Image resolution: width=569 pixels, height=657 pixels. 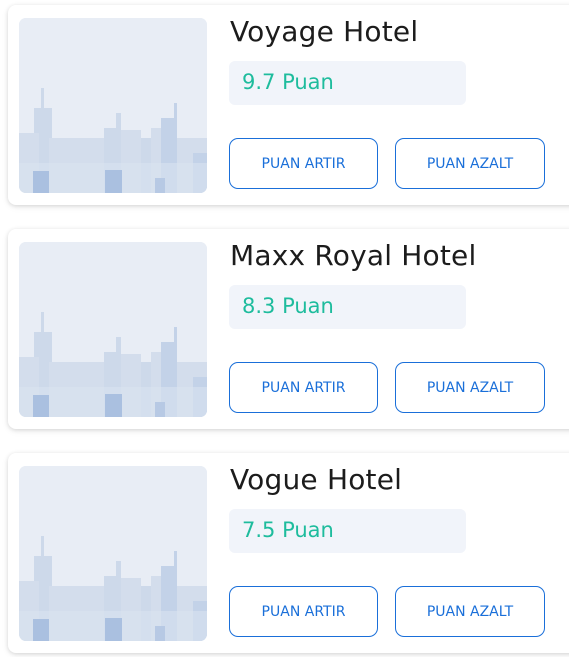 What do you see at coordinates (288, 530) in the screenshot?
I see `score-value: 7.5 Puan` at bounding box center [288, 530].